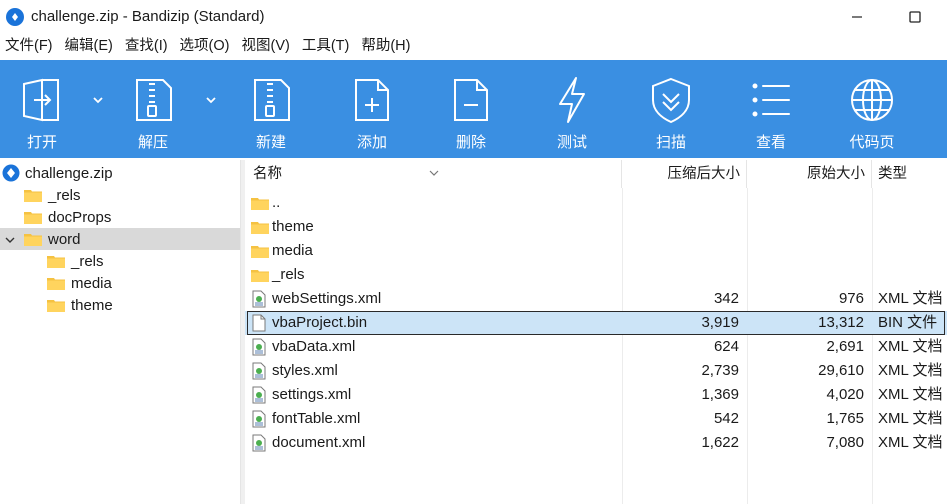  I want to click on original-size: 4,020, so click(845, 394).